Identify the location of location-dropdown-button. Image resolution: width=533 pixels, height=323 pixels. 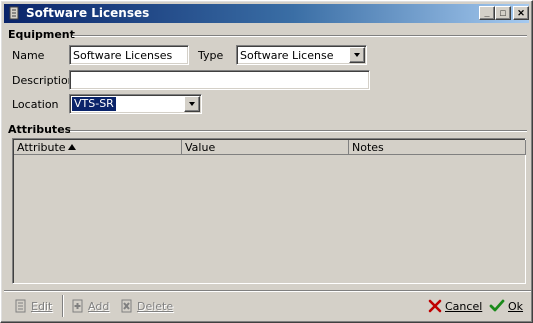
(192, 104).